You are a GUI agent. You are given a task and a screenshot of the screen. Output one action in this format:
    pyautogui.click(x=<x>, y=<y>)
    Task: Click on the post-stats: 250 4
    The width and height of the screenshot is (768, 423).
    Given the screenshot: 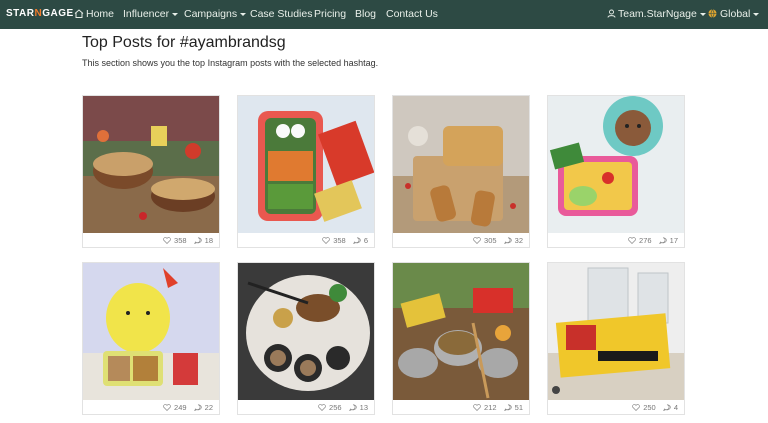 What is the action you would take?
    pyautogui.click(x=655, y=407)
    